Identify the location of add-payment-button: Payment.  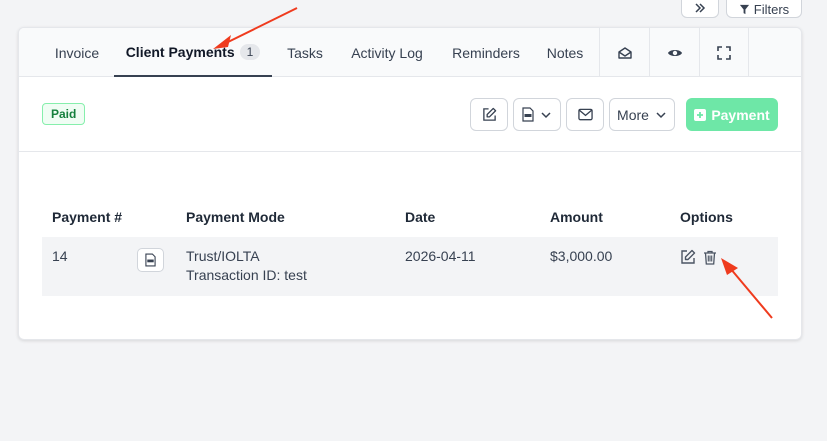
(732, 114).